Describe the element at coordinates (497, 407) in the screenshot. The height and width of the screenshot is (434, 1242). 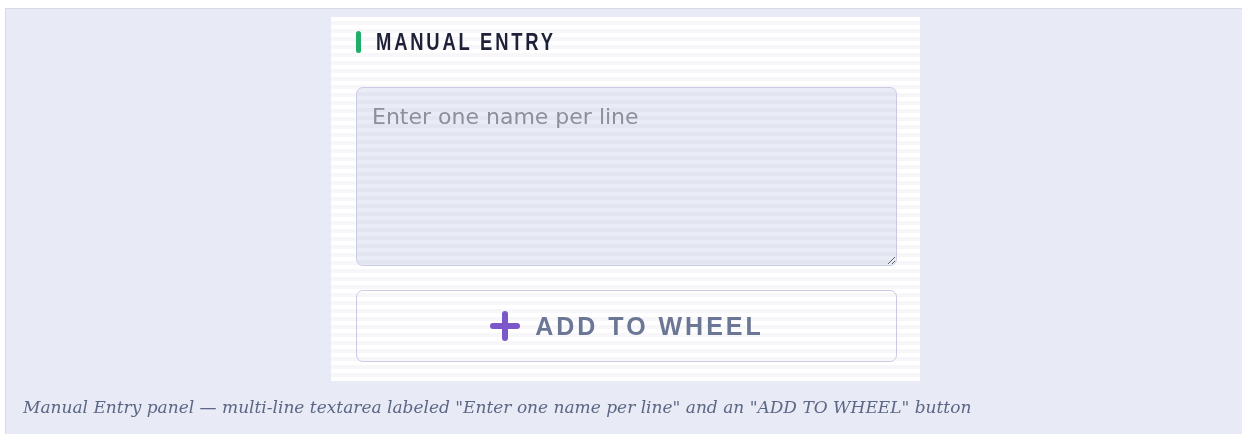
I see `figure-caption: Manual Entry panel — multi-line textarea labeled "Enter one name per line" and an "ADD TO WHEEL" button` at that location.